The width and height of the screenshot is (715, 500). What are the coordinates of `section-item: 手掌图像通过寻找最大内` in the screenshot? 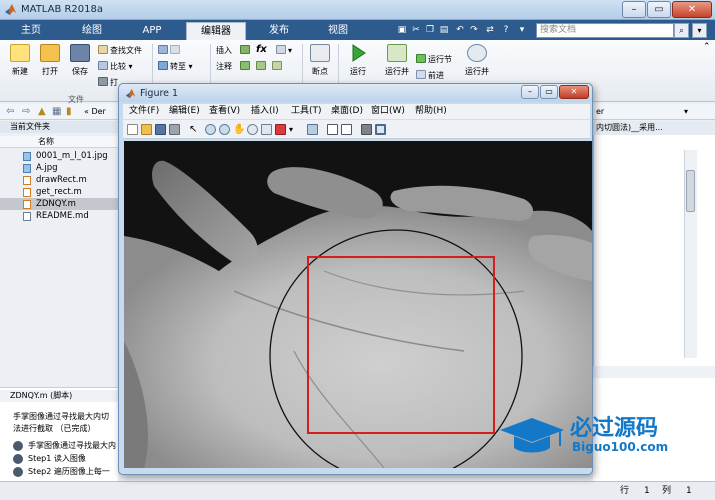 It's located at (72, 446).